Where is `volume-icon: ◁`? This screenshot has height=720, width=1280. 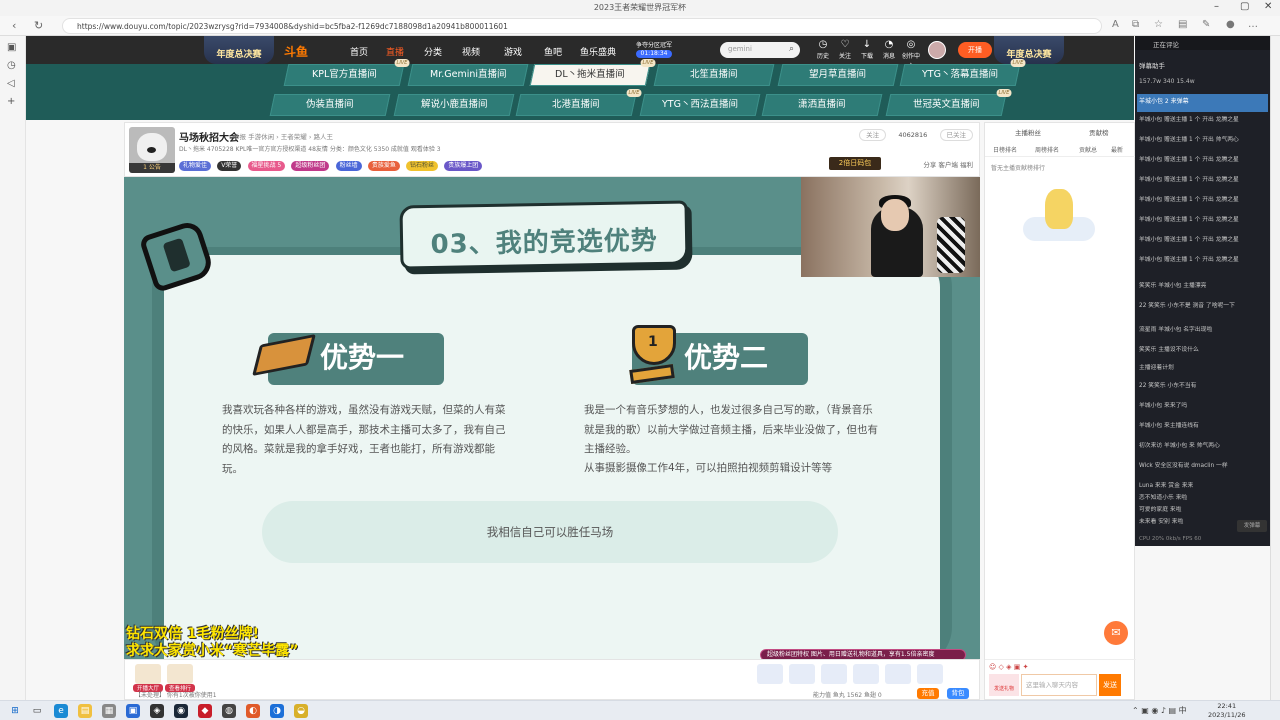 volume-icon: ◁ is located at coordinates (11, 83).